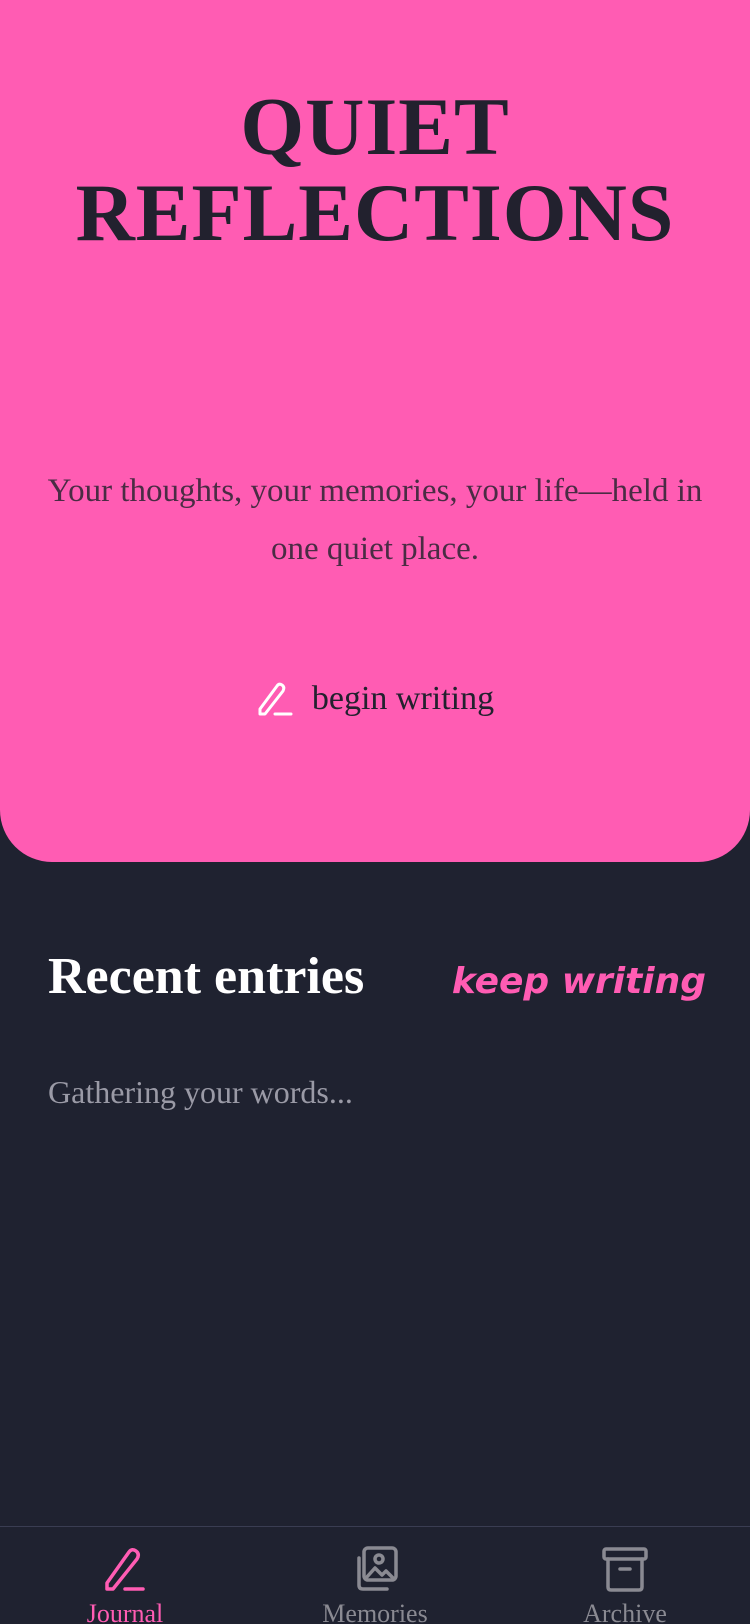 The height and width of the screenshot is (1624, 750). I want to click on nav-item-memories: Memories, so click(375, 1584).